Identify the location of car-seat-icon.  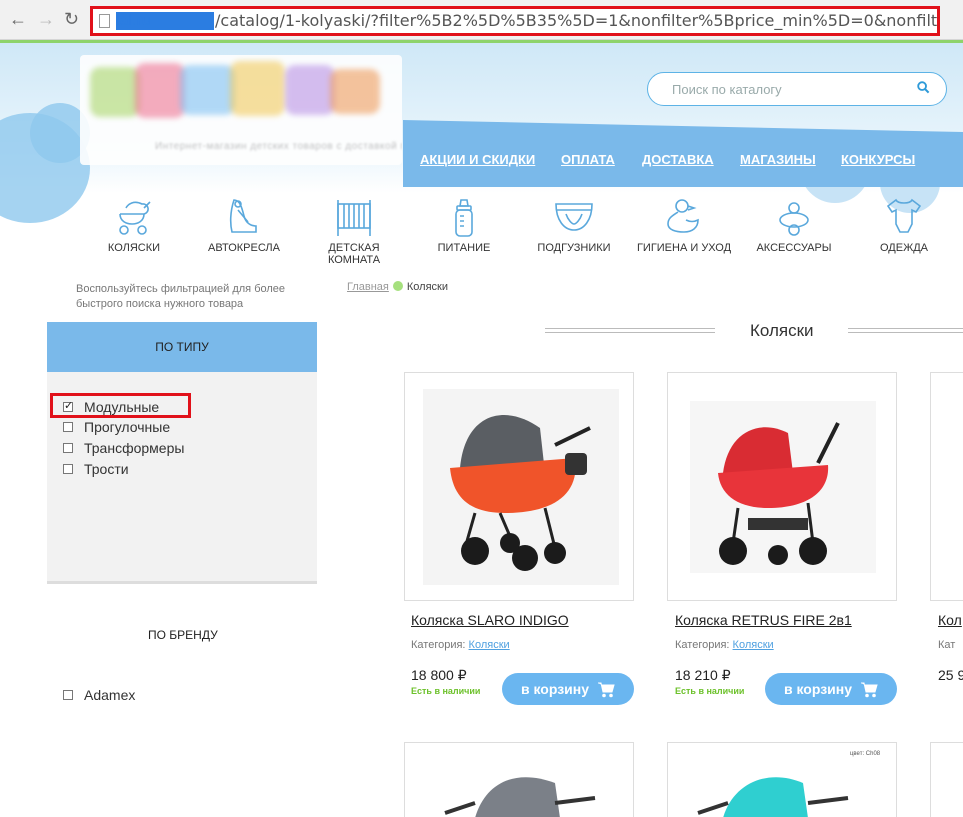
(243, 216).